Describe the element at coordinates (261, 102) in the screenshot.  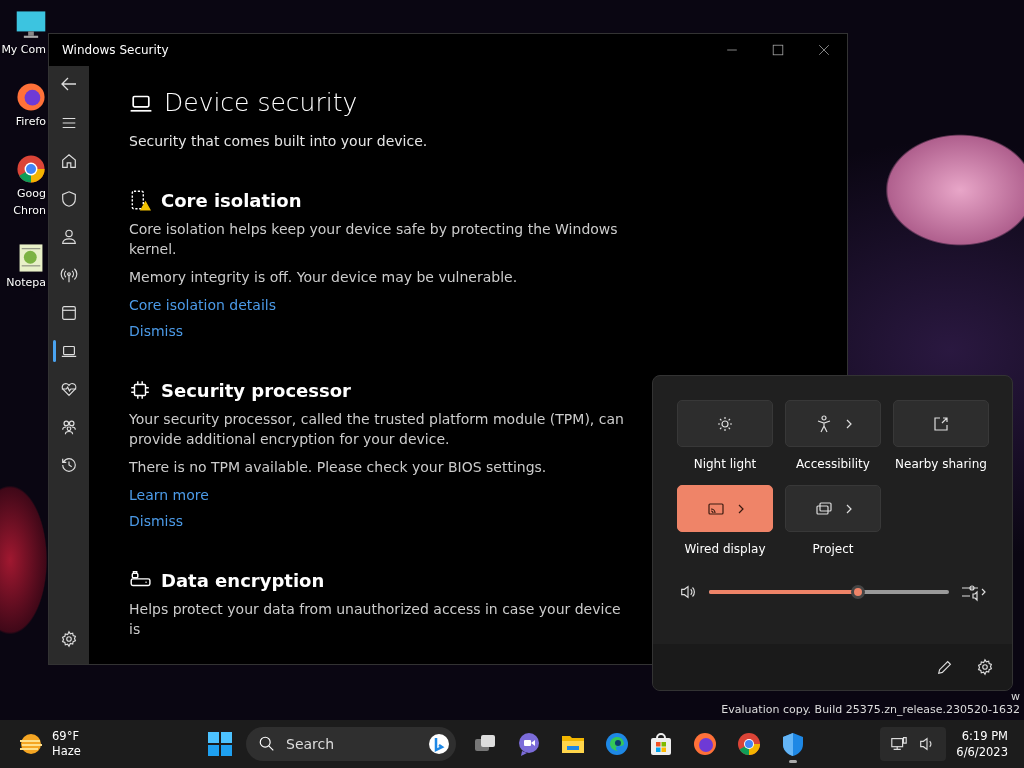
I see `page-title: Device security` at that location.